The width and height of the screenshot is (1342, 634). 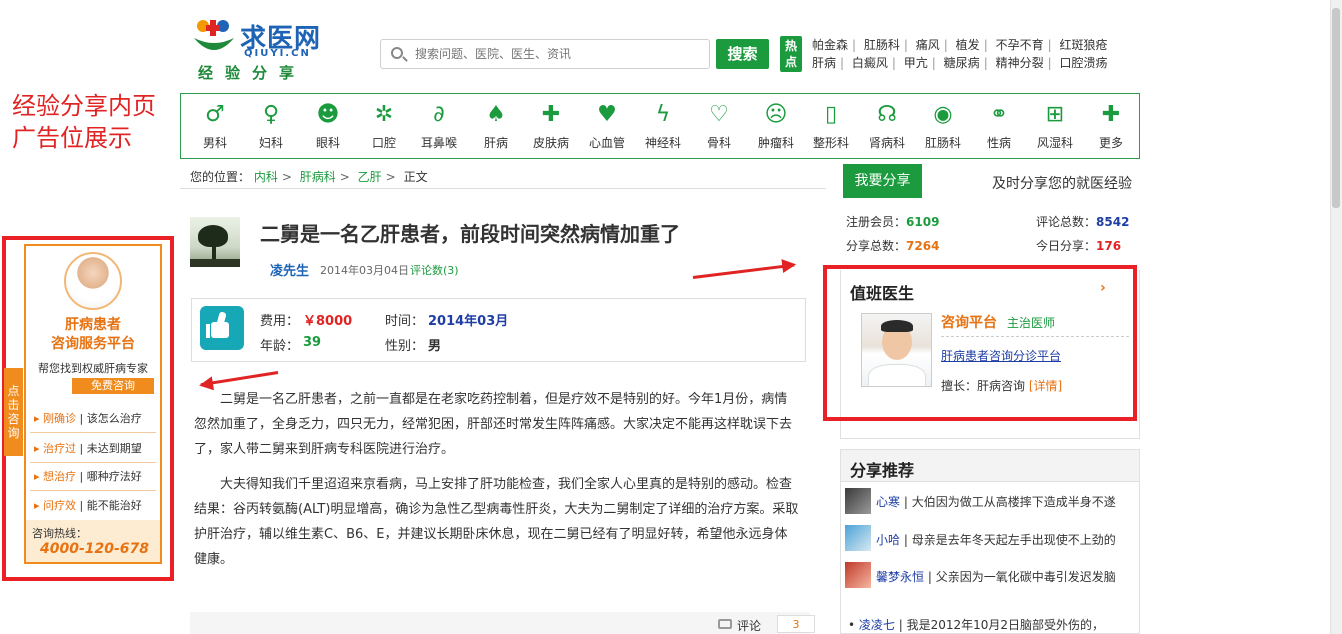 I want to click on ad-title: 肝病患者 咨询服务平台, so click(x=93, y=335).